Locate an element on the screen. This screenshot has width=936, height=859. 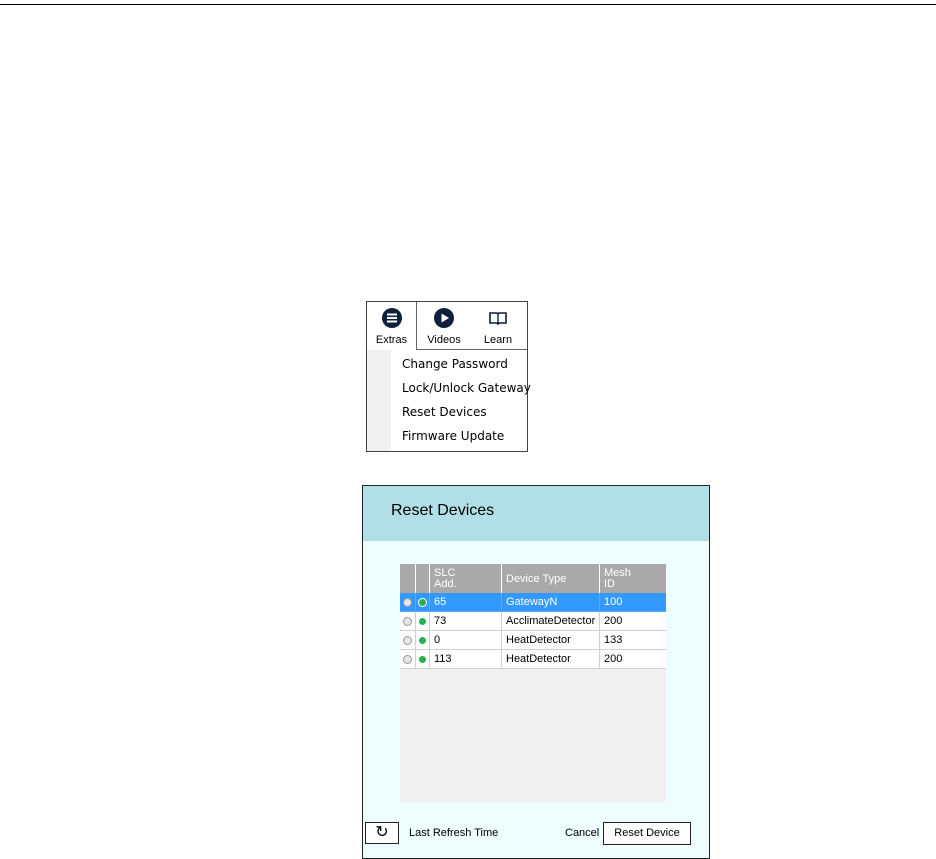
table-row: 0 HeatDetector 133 is located at coordinates (533, 640).